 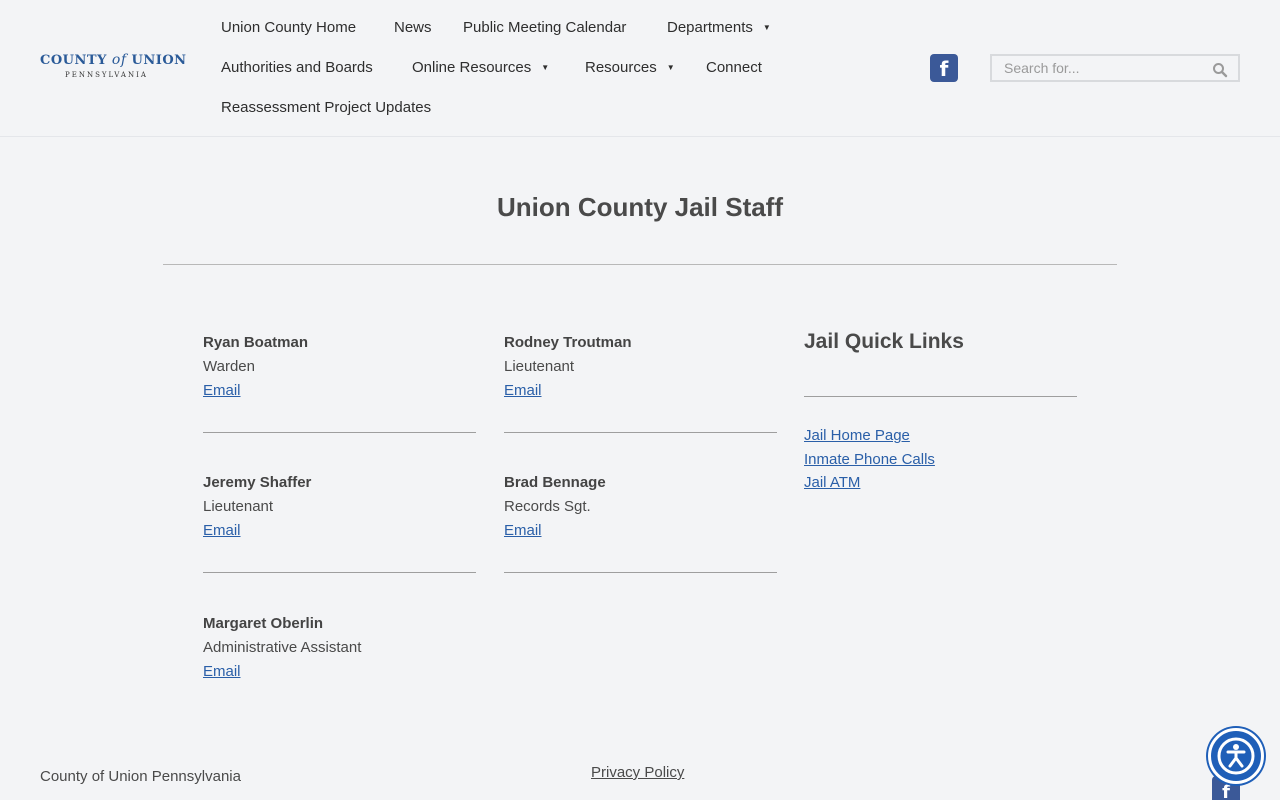 I want to click on nav-authorities-and-boards: Authorities and Boards, so click(x=297, y=67).